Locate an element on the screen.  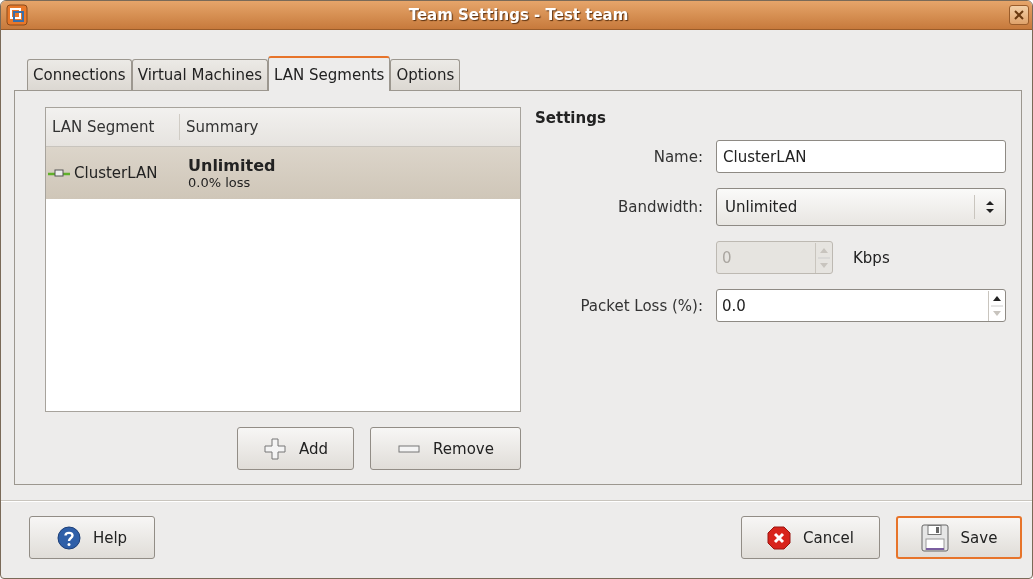
section-heading: Settings is located at coordinates (571, 118).